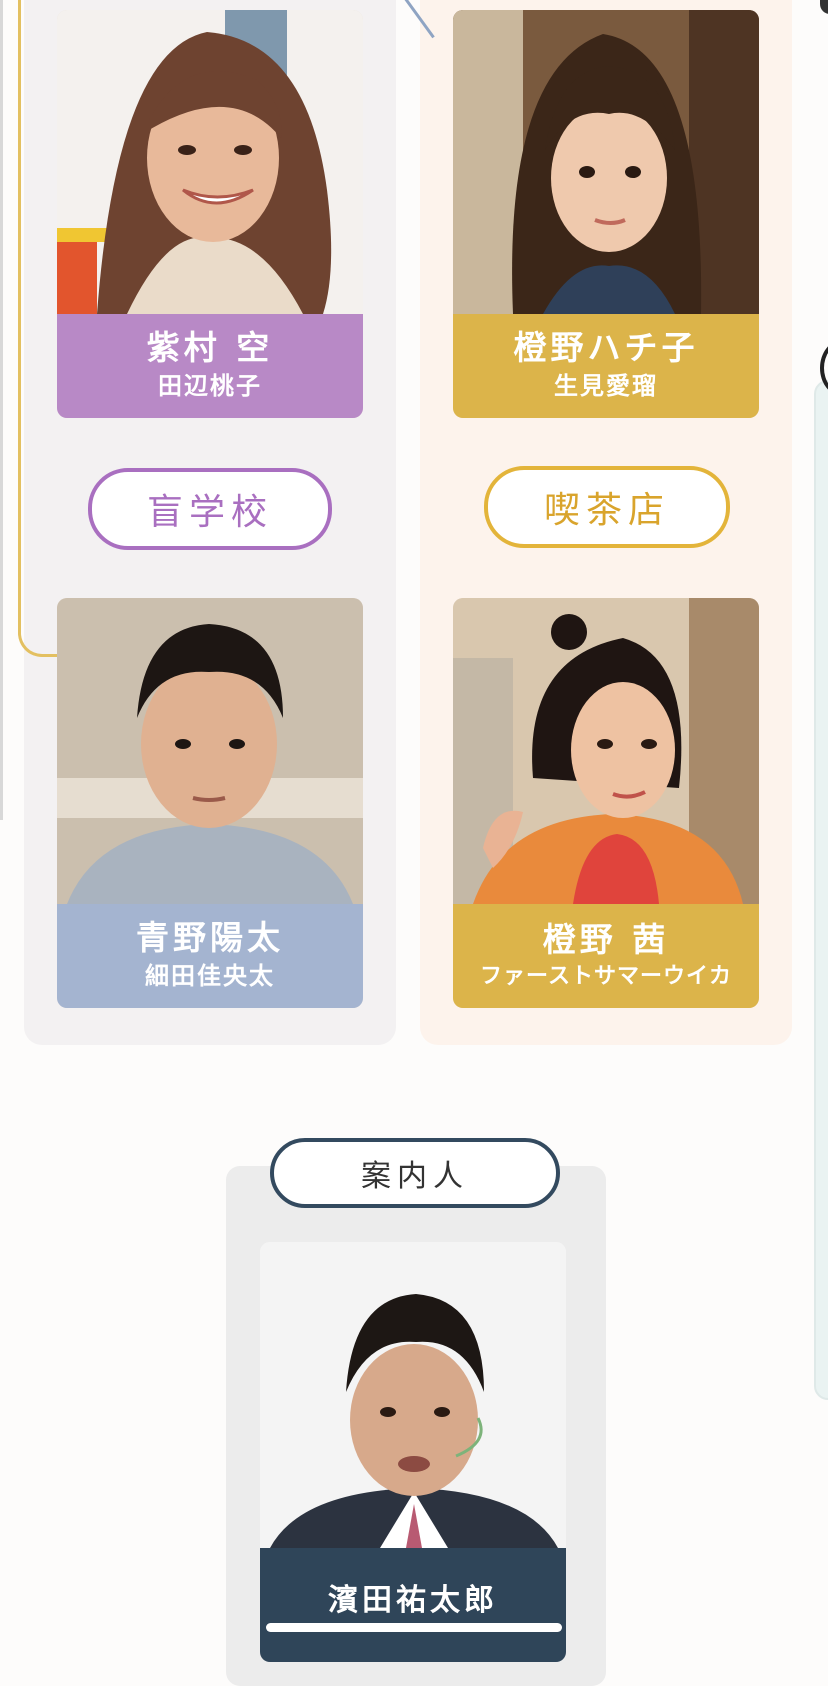  What do you see at coordinates (413, 1600) in the screenshot?
I see `character-role-name: 濱田祐太郎` at bounding box center [413, 1600].